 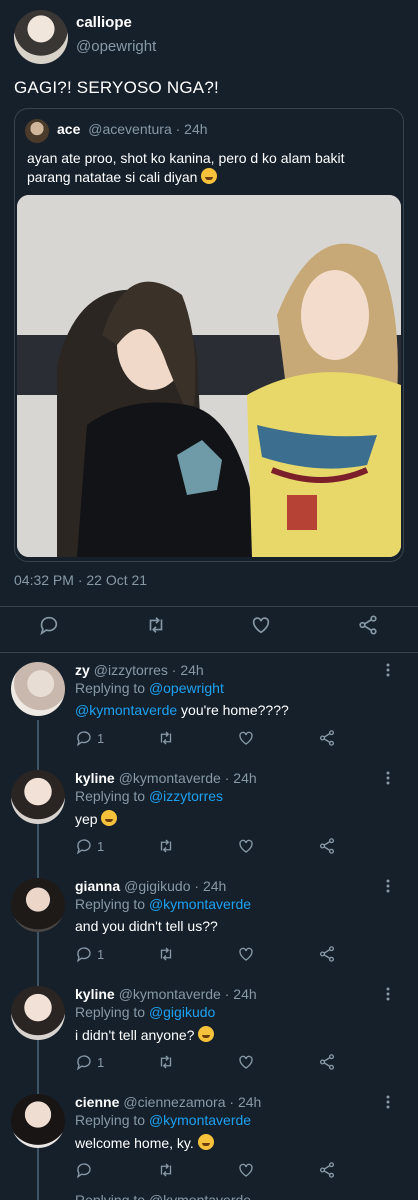 I want to click on replying-to-link: @izzytorres, so click(x=186, y=796).